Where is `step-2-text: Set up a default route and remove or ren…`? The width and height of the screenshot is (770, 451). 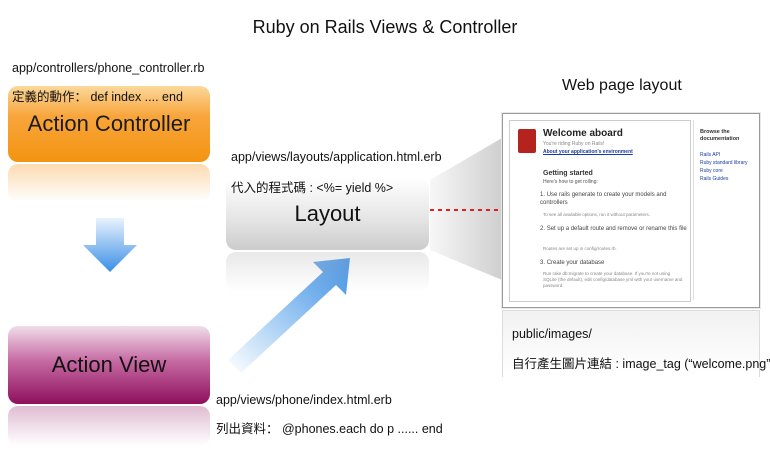
step-2-text: Set up a default route and remove or ren… is located at coordinates (616, 229).